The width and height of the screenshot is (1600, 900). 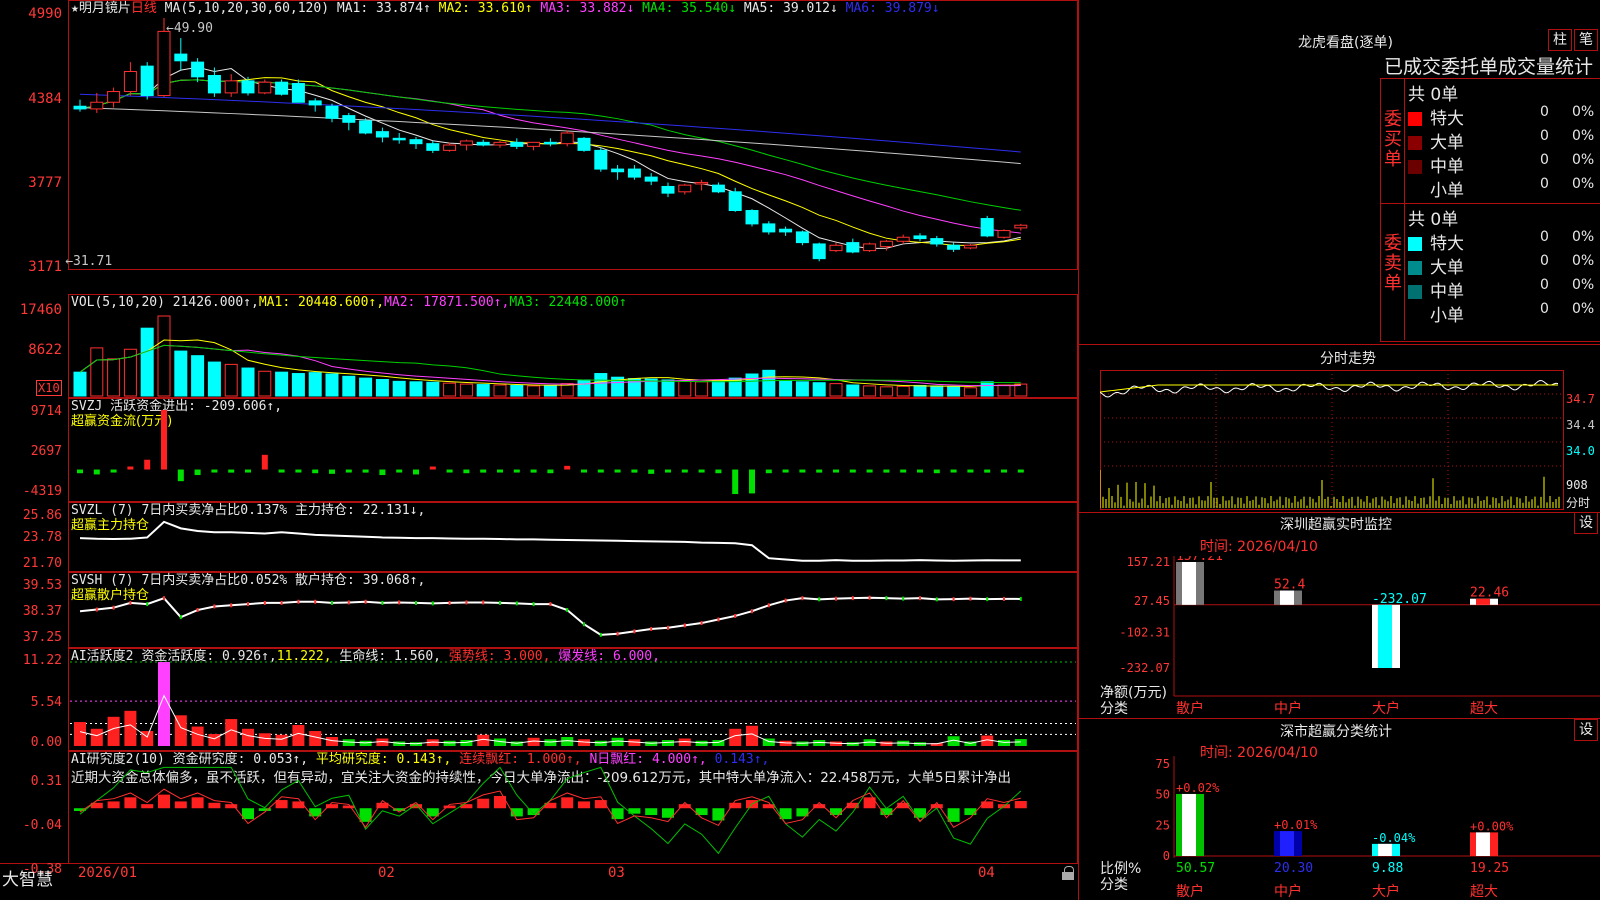 I want to click on class-ytick: 50, so click(x=1163, y=795).